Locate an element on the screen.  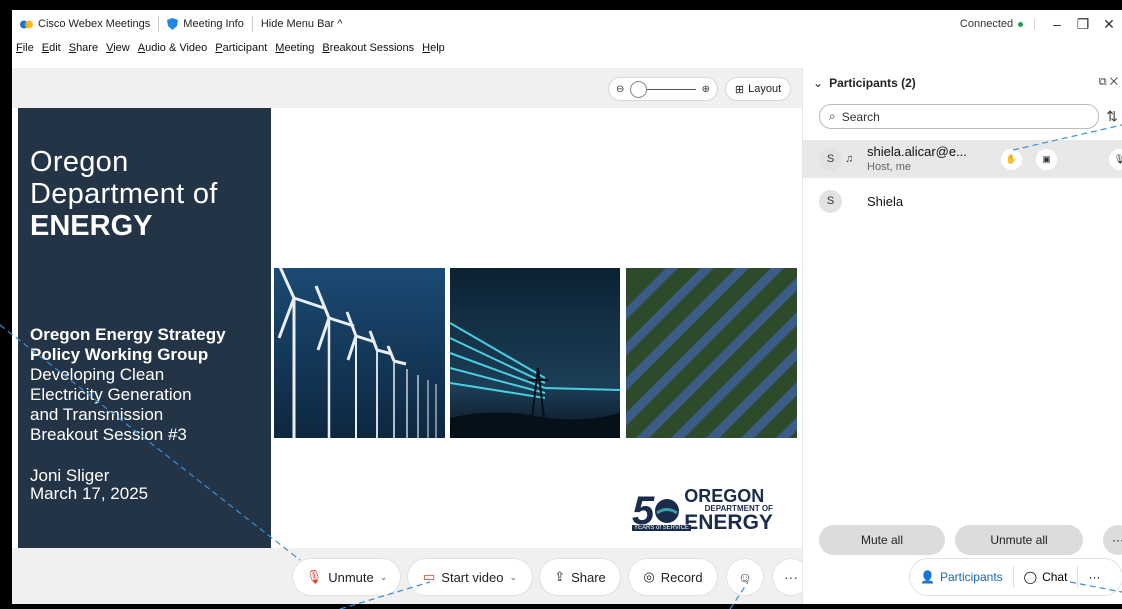
logo-energy: ENERGY is located at coordinates (728, 522).